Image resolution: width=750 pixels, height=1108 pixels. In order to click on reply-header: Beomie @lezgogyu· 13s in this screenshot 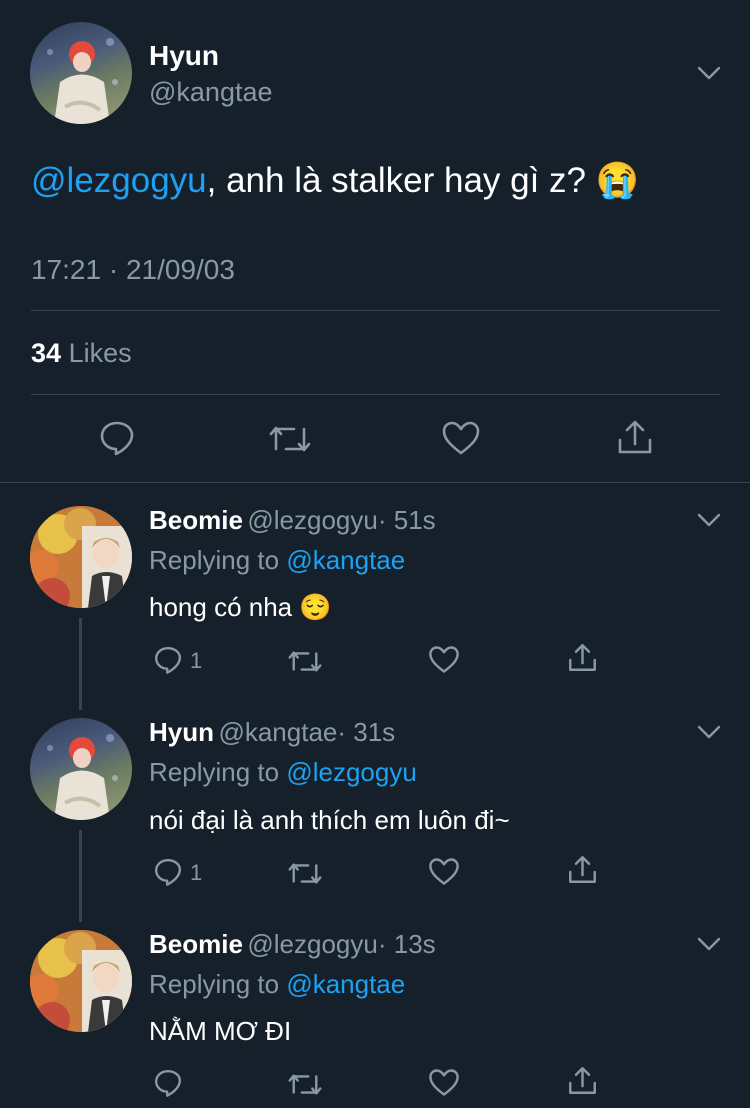, I will do `click(292, 944)`.